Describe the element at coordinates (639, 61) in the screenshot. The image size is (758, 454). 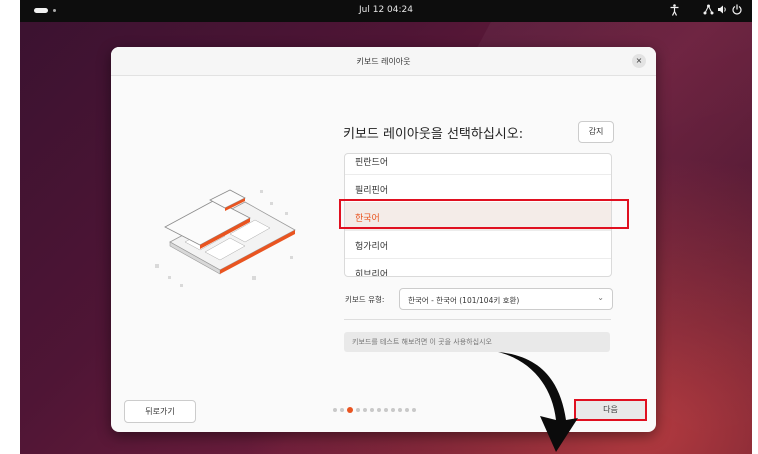
I see `close-button: ×` at that location.